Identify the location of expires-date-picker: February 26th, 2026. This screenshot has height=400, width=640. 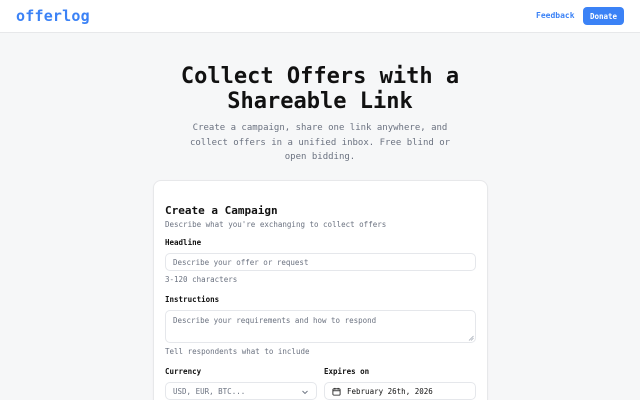
(400, 391).